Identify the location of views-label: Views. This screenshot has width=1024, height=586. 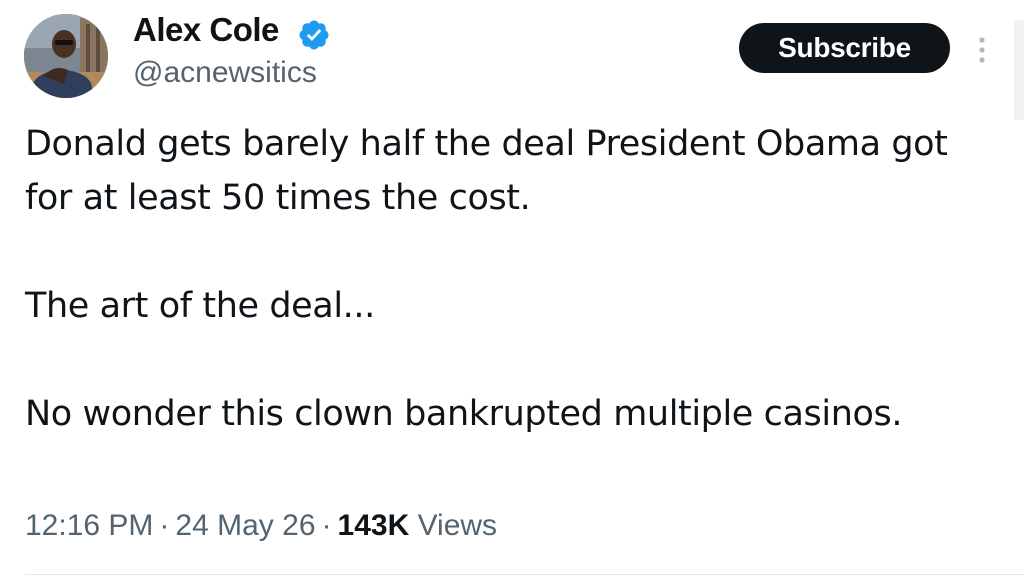
(457, 525).